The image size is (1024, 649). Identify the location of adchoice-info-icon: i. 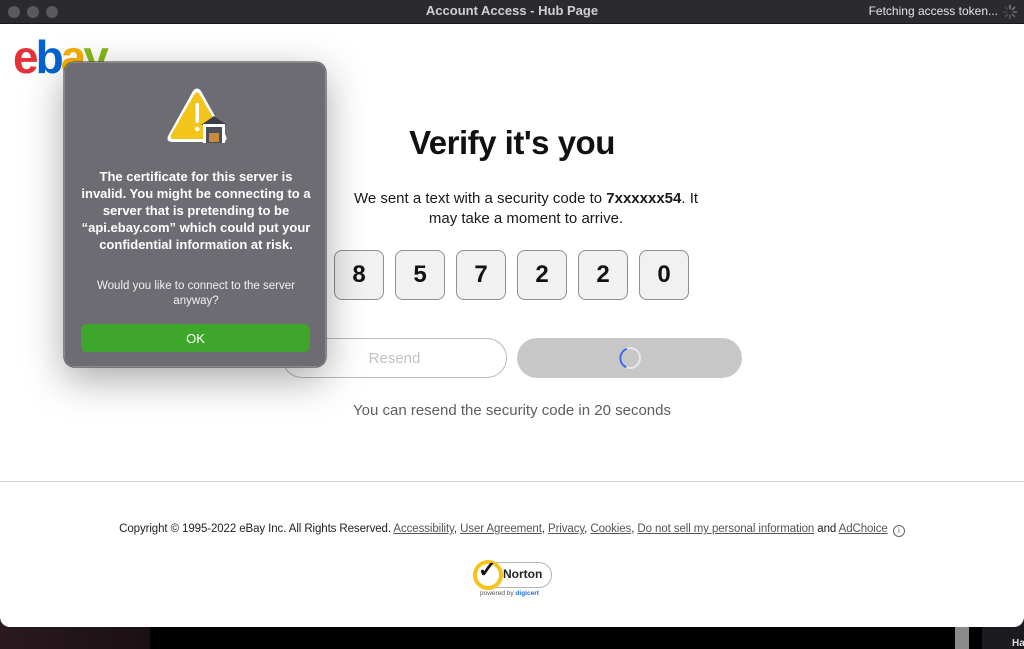
(898, 531).